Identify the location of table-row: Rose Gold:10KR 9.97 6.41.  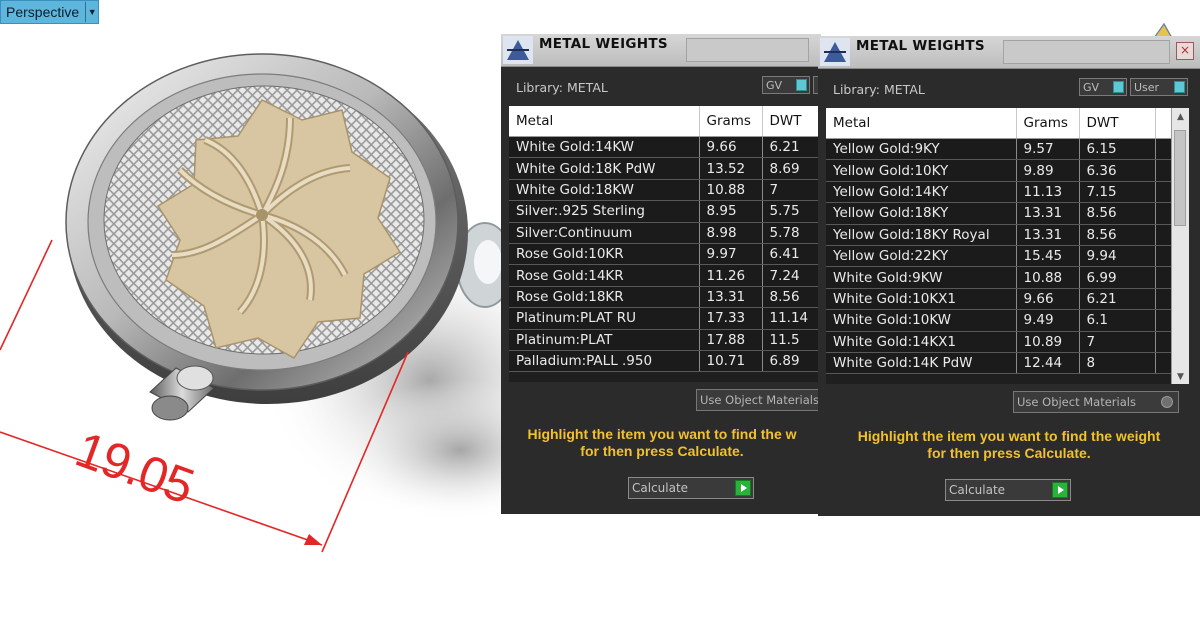
(665, 254).